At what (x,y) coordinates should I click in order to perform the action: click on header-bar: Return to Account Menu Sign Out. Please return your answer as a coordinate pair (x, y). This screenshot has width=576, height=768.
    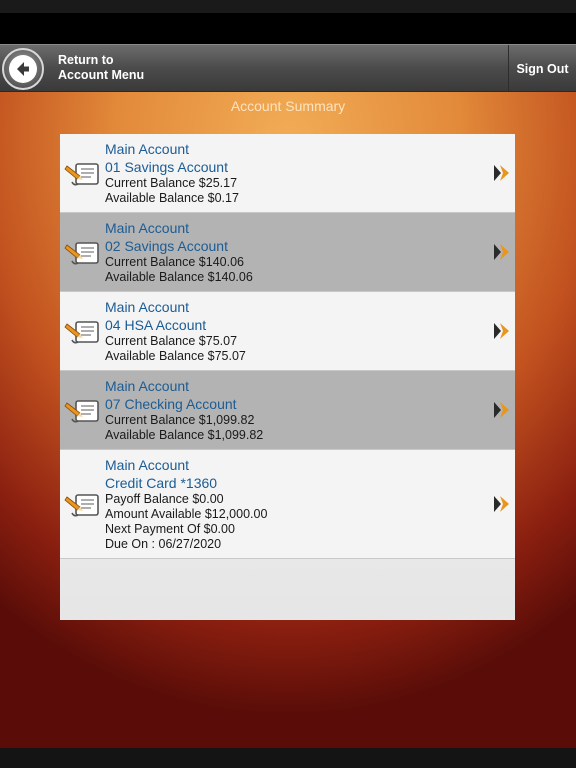
    Looking at the image, I should click on (288, 68).